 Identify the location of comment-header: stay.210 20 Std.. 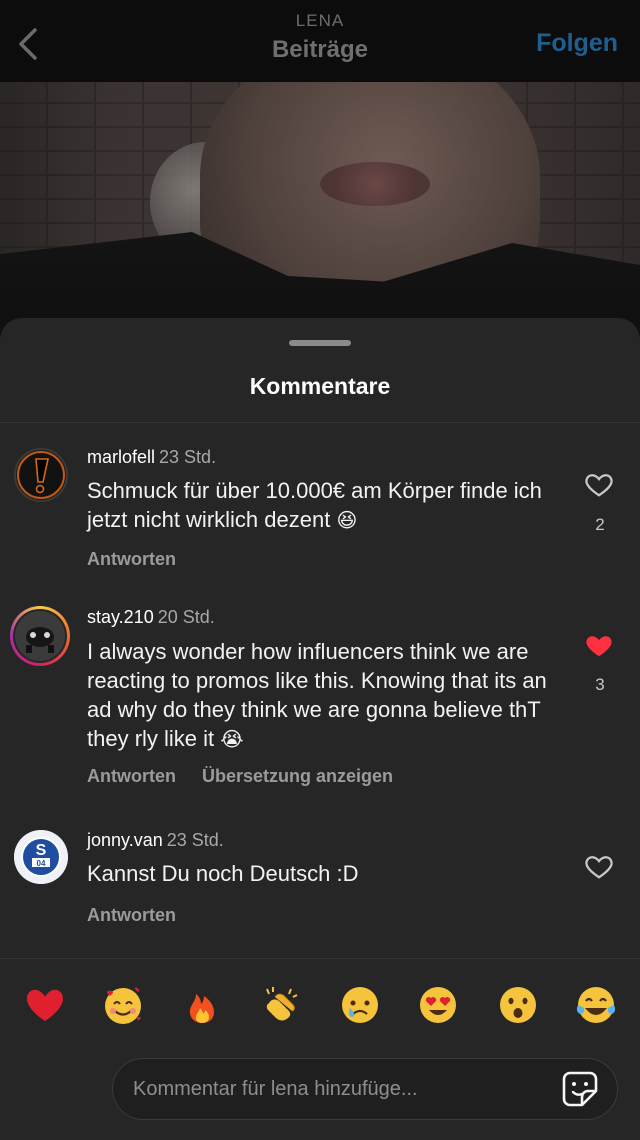
(151, 617).